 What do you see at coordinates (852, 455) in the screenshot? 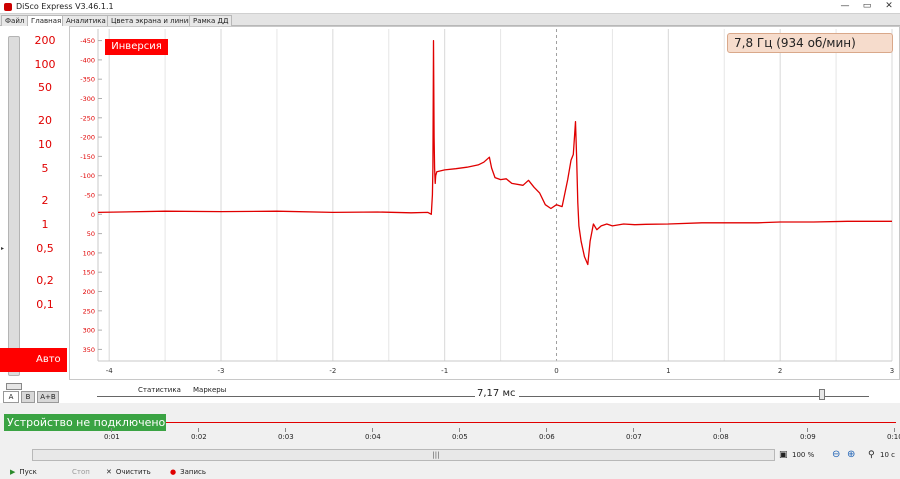
I see `zoom-in-icon: ⊕` at bounding box center [852, 455].